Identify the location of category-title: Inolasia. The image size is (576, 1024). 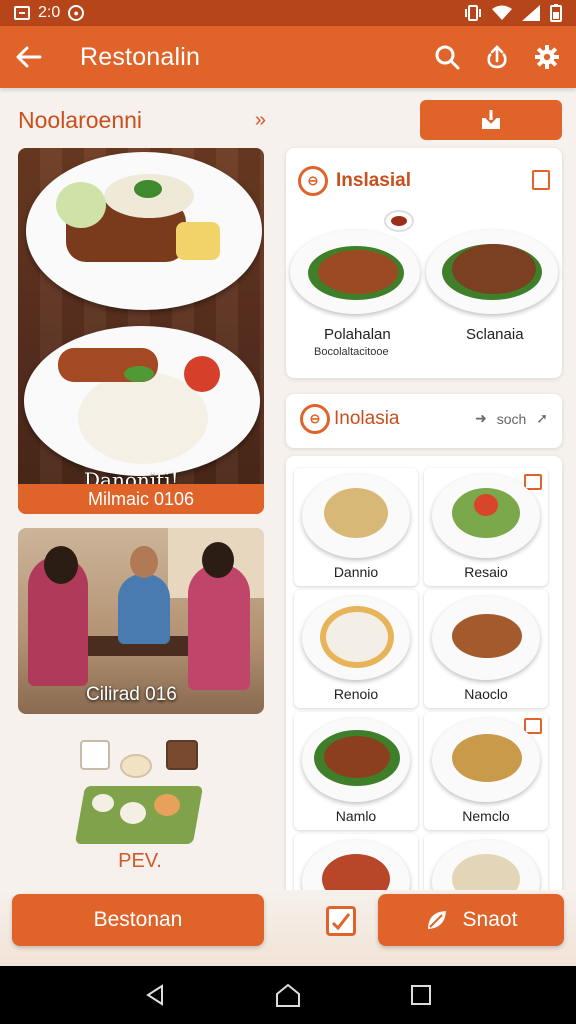
(367, 418).